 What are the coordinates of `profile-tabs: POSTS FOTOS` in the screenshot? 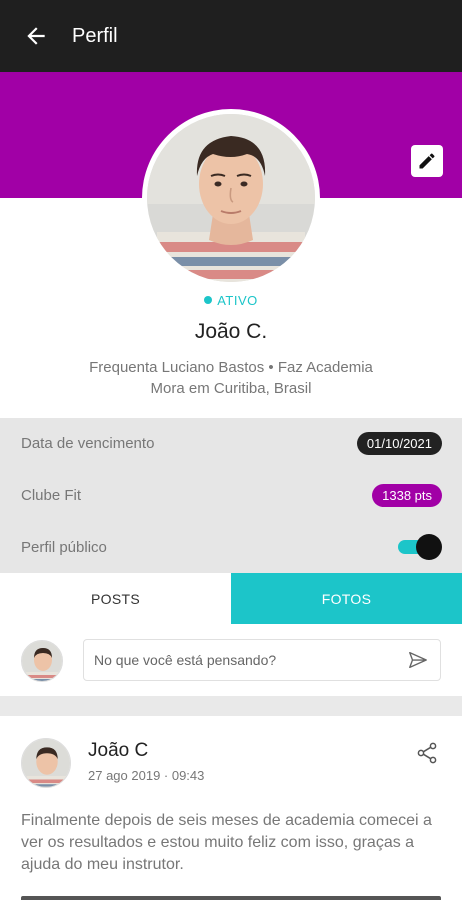 It's located at (231, 598).